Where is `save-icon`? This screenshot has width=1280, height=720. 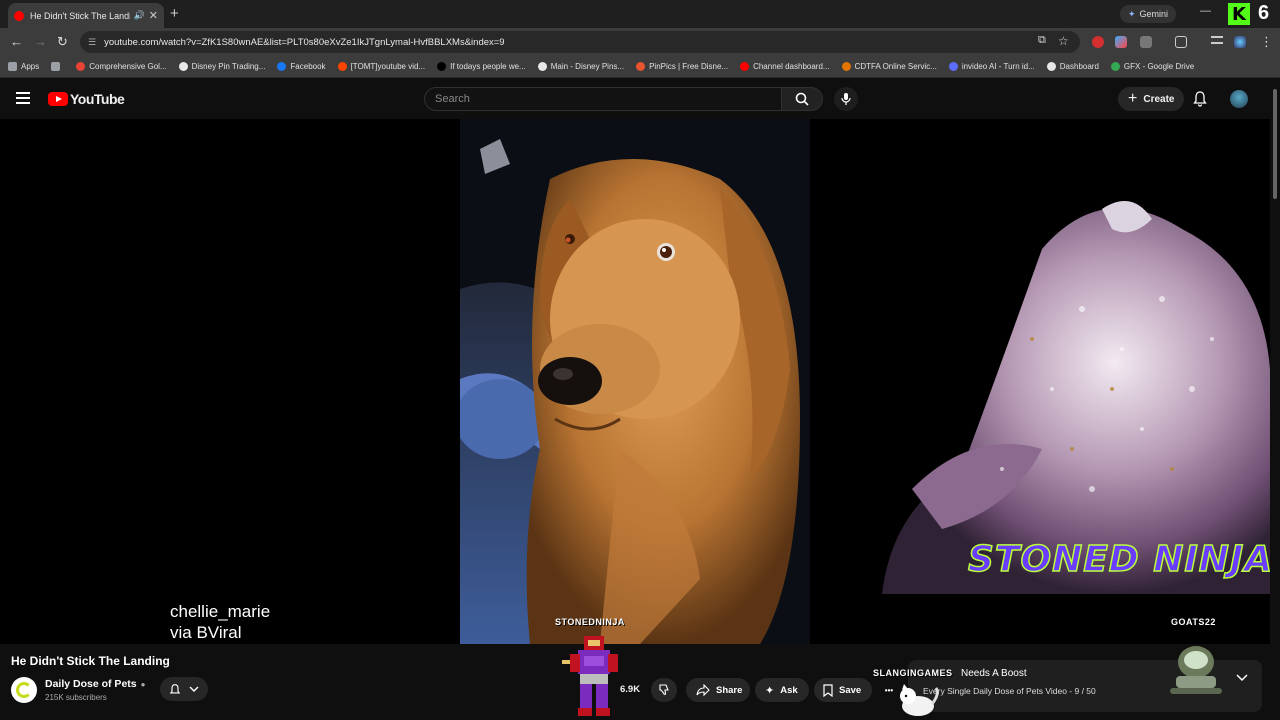
save-icon is located at coordinates (828, 690).